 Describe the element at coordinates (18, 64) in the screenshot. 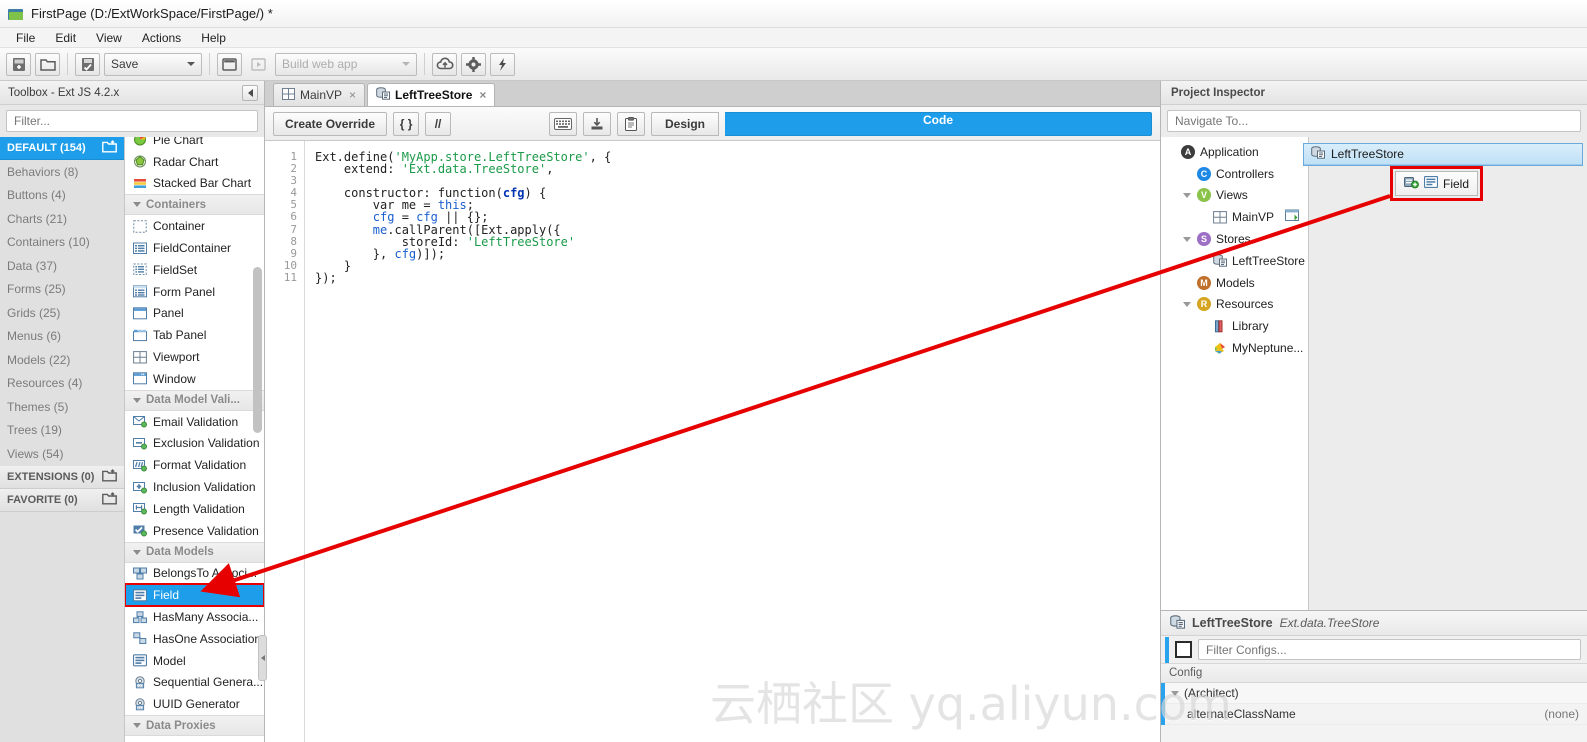

I see `new-project-icon` at that location.